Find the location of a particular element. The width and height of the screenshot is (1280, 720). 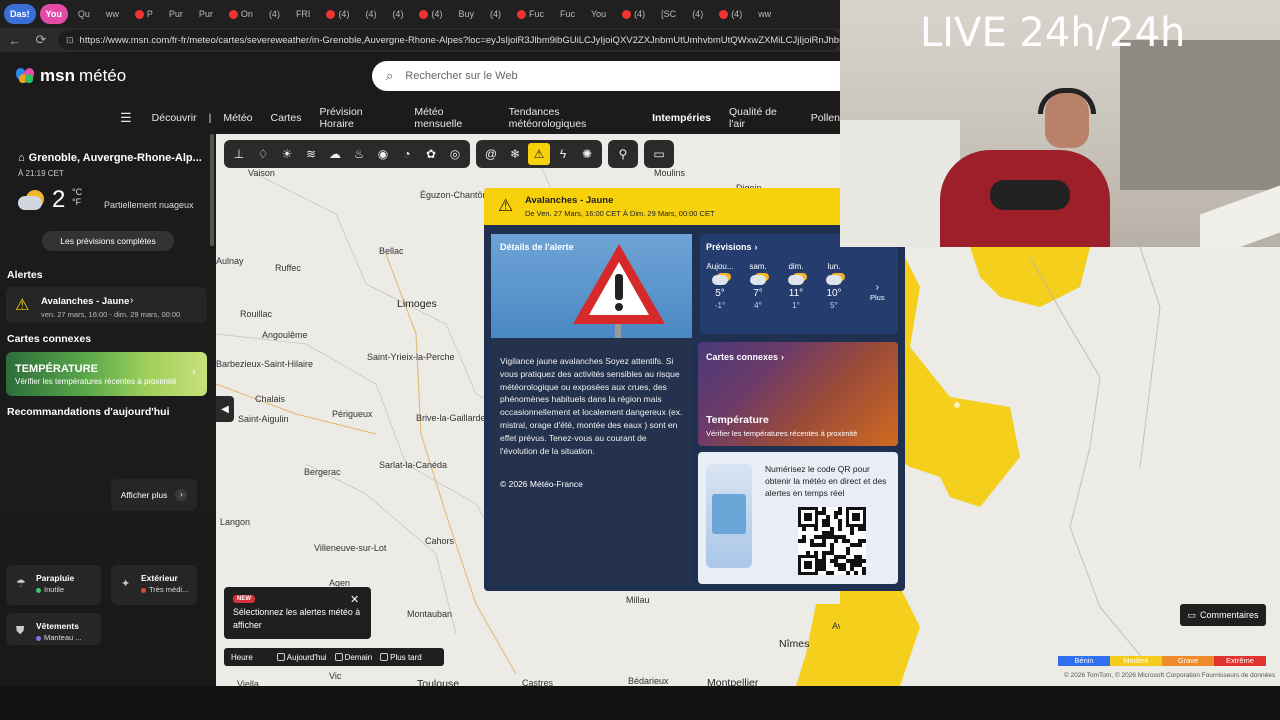

comments-button: ▭ Commentaires is located at coordinates (1223, 615).